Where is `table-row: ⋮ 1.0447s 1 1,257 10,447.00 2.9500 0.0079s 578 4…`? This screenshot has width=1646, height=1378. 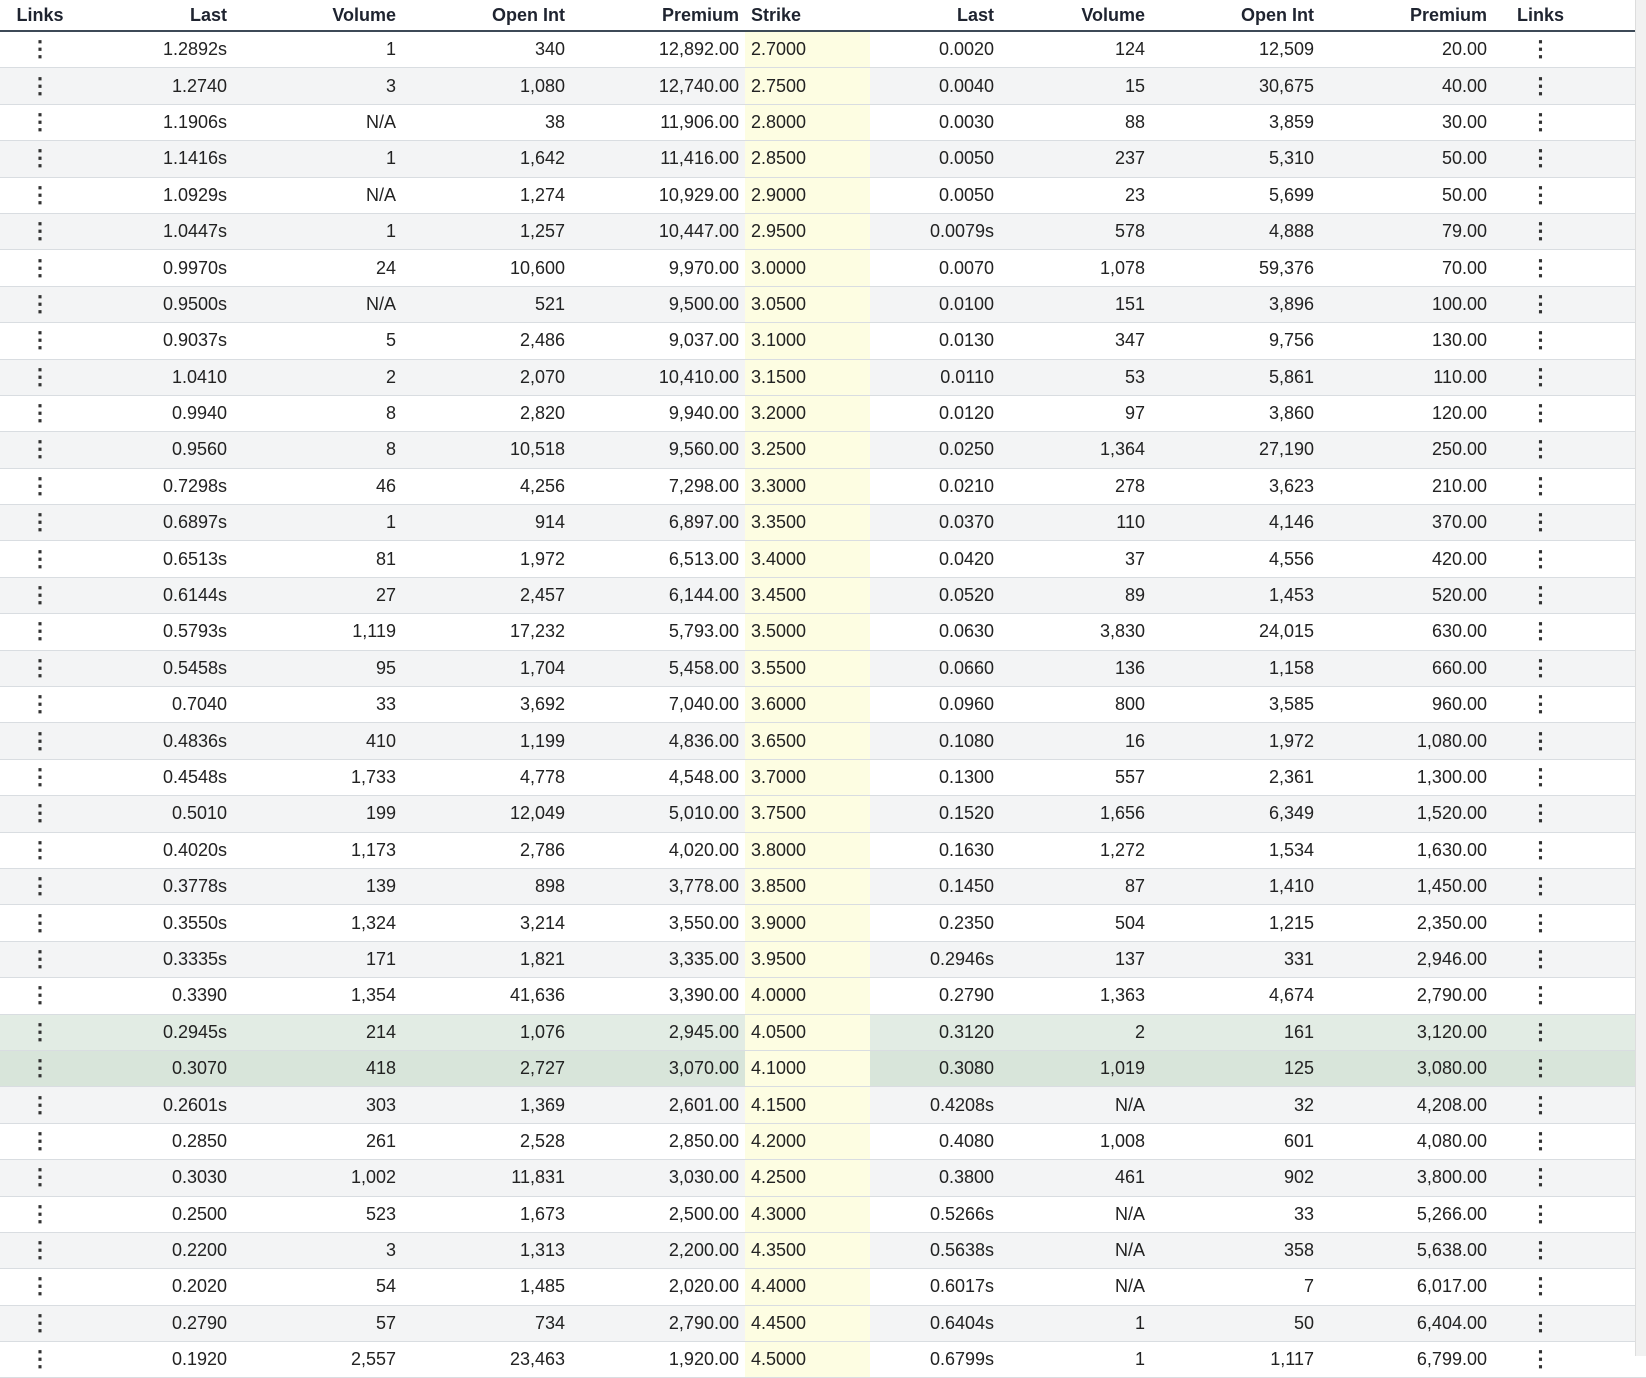 table-row: ⋮ 1.0447s 1 1,257 10,447.00 2.9500 0.0079s 578 4… is located at coordinates (823, 232).